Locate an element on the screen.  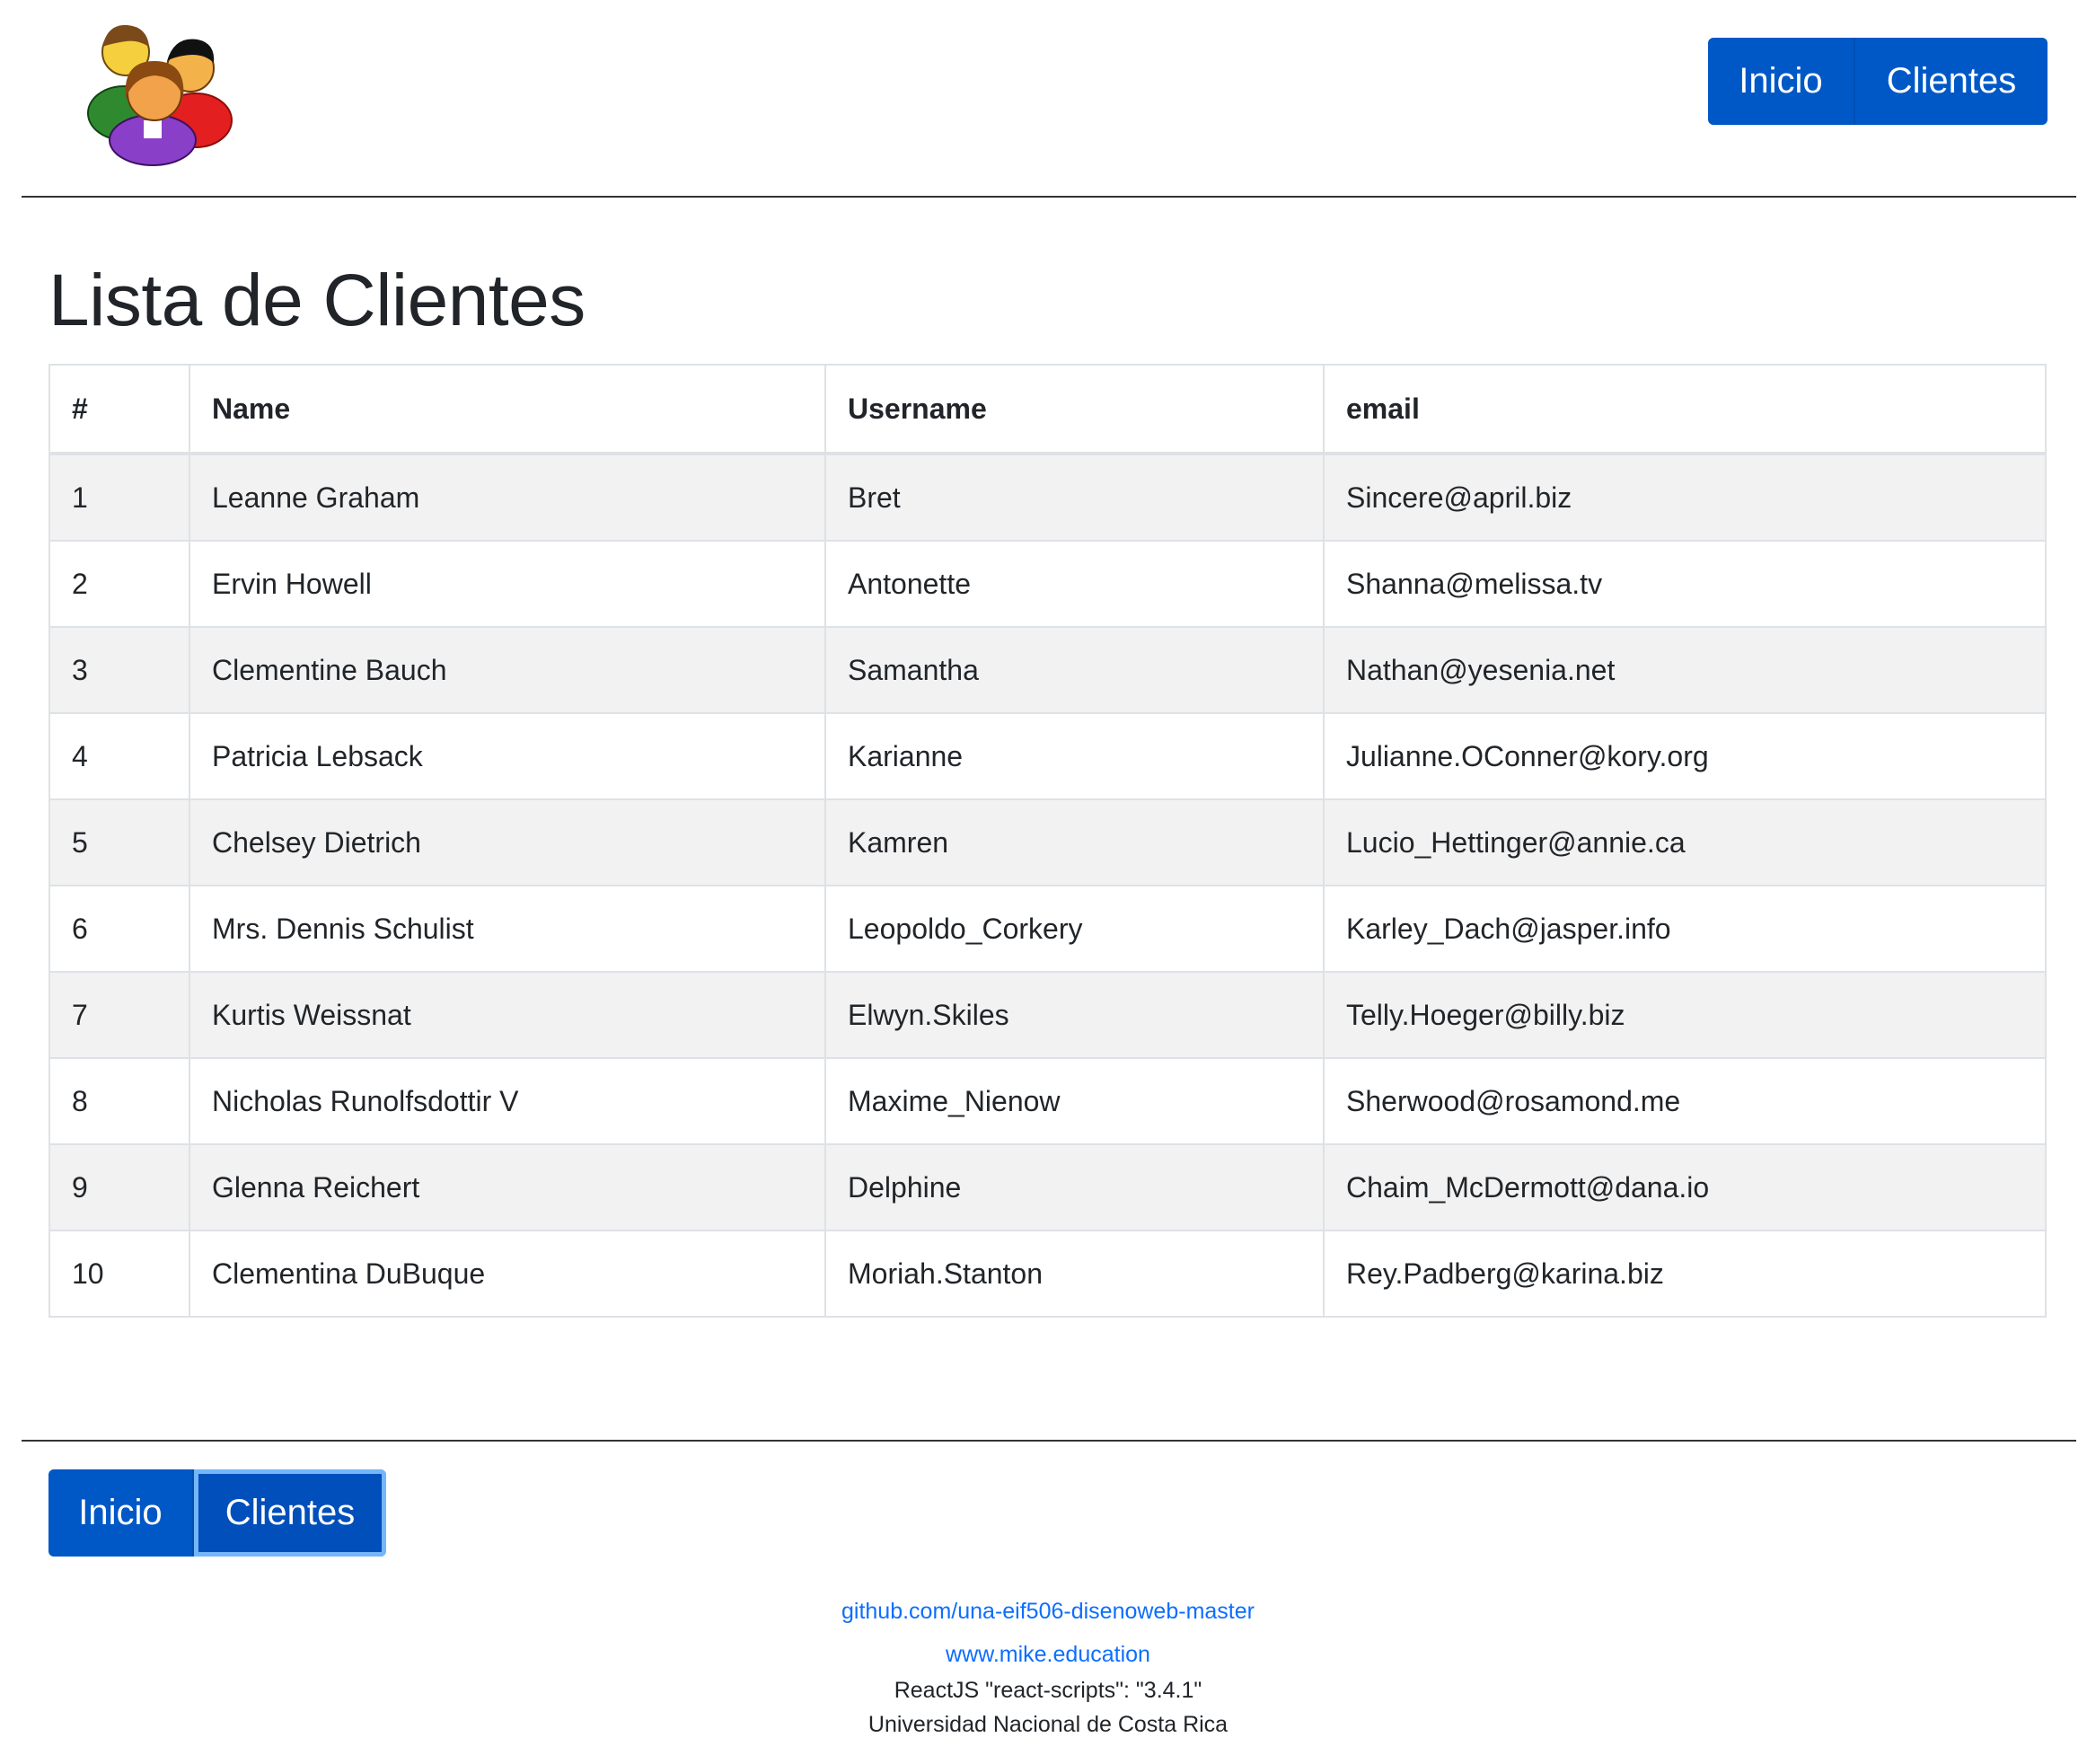
bottom-nav: Inicio Clientes is located at coordinates (217, 1513).